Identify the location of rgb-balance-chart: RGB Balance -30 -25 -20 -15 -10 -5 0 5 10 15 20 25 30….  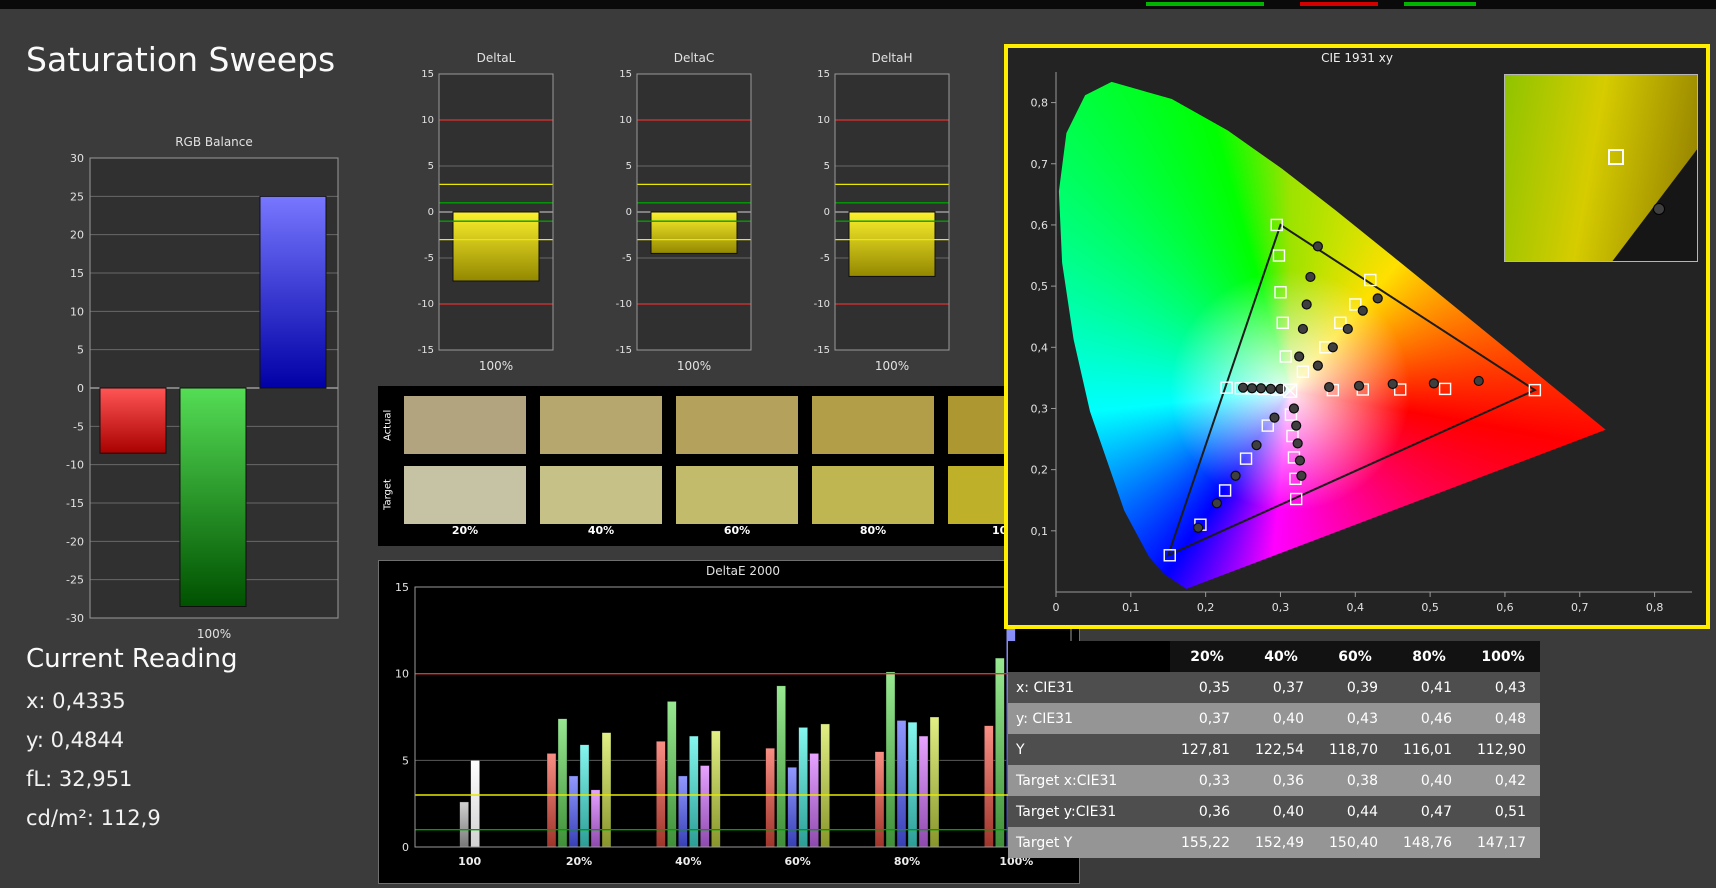
(194, 388).